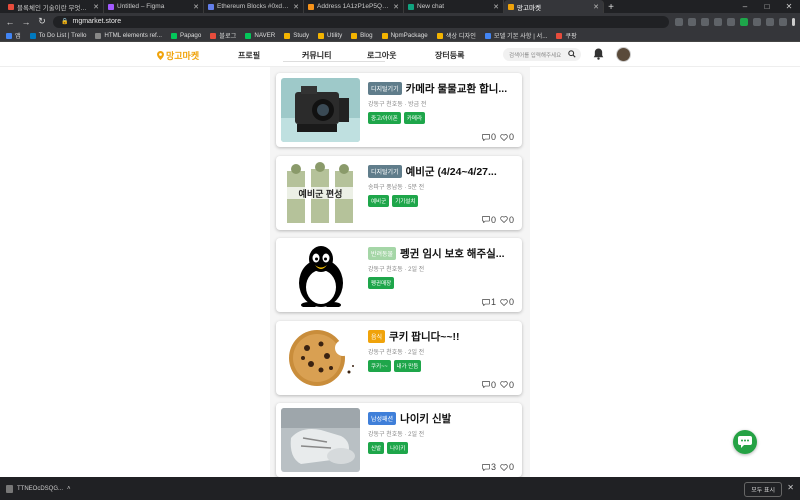  Describe the element at coordinates (407, 365) in the screenshot. I see `post-tag: 내가 만듬` at that location.